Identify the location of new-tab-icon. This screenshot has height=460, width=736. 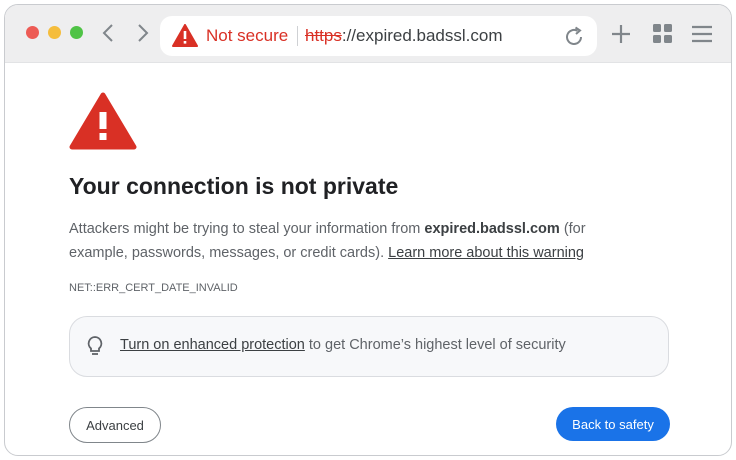
(621, 34).